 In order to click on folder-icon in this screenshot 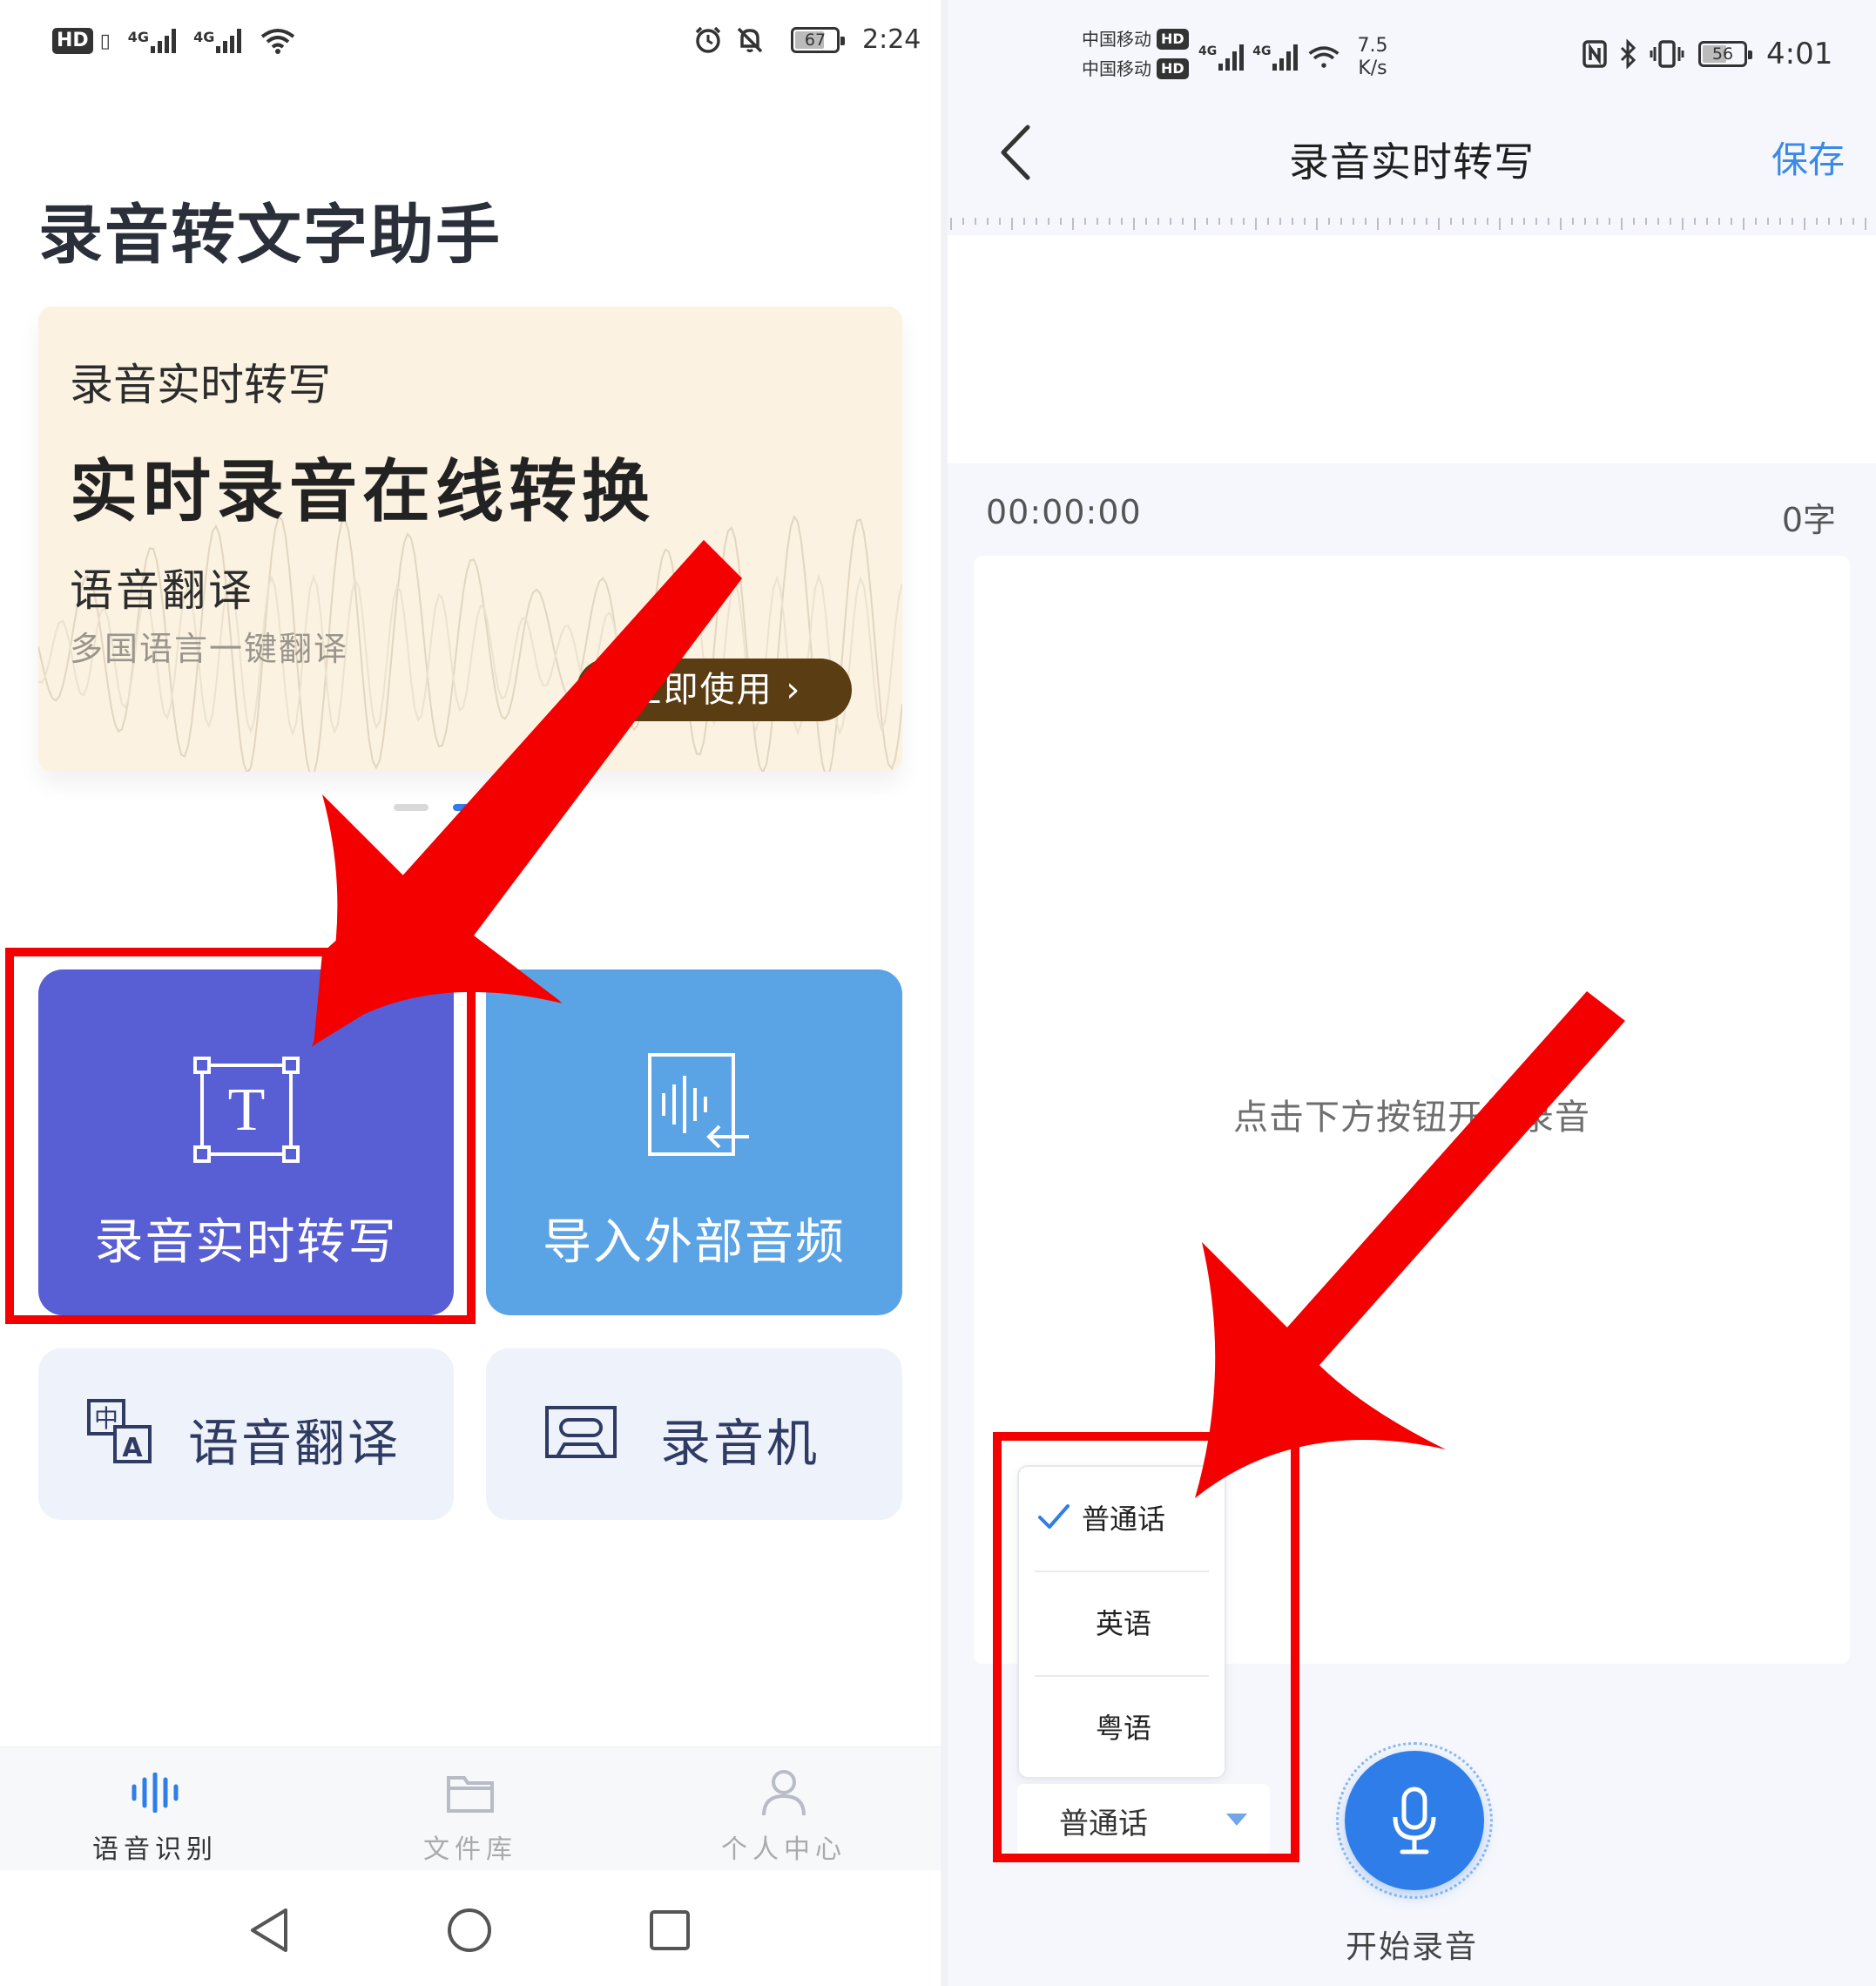, I will do `click(470, 1794)`.